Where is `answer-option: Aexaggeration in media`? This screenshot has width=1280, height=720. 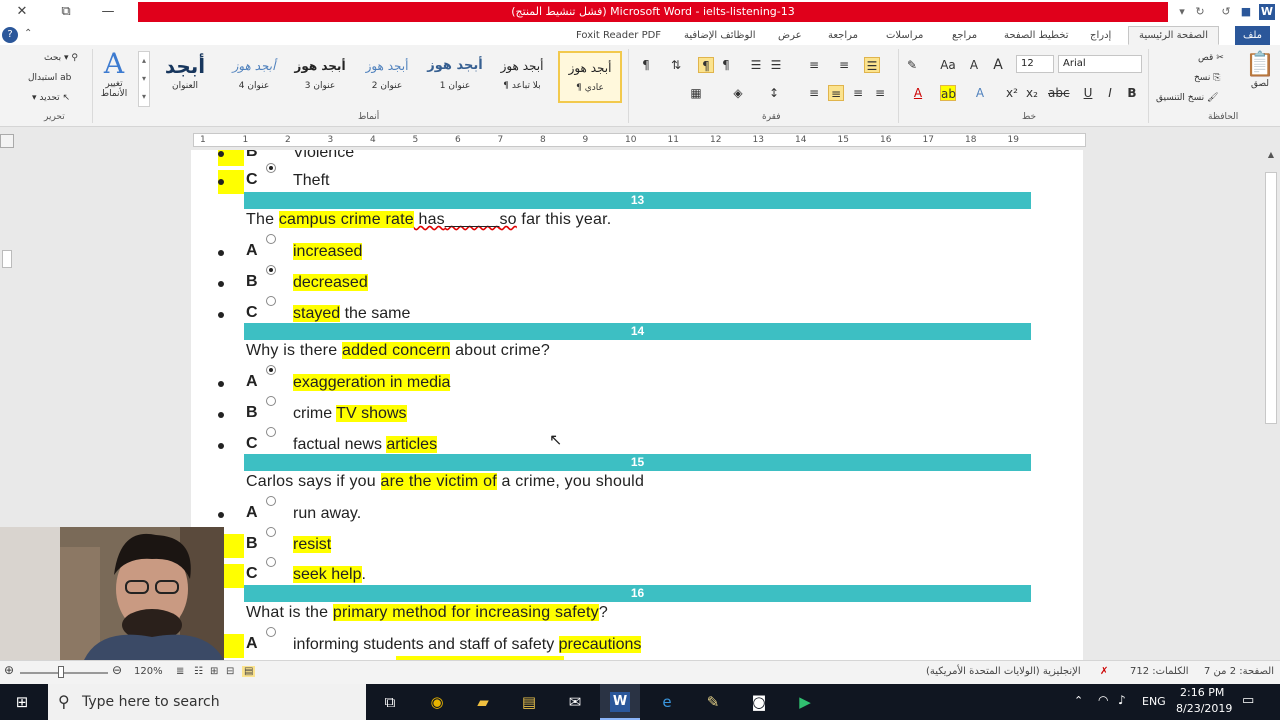 answer-option: Aexaggeration in media is located at coordinates (541, 380).